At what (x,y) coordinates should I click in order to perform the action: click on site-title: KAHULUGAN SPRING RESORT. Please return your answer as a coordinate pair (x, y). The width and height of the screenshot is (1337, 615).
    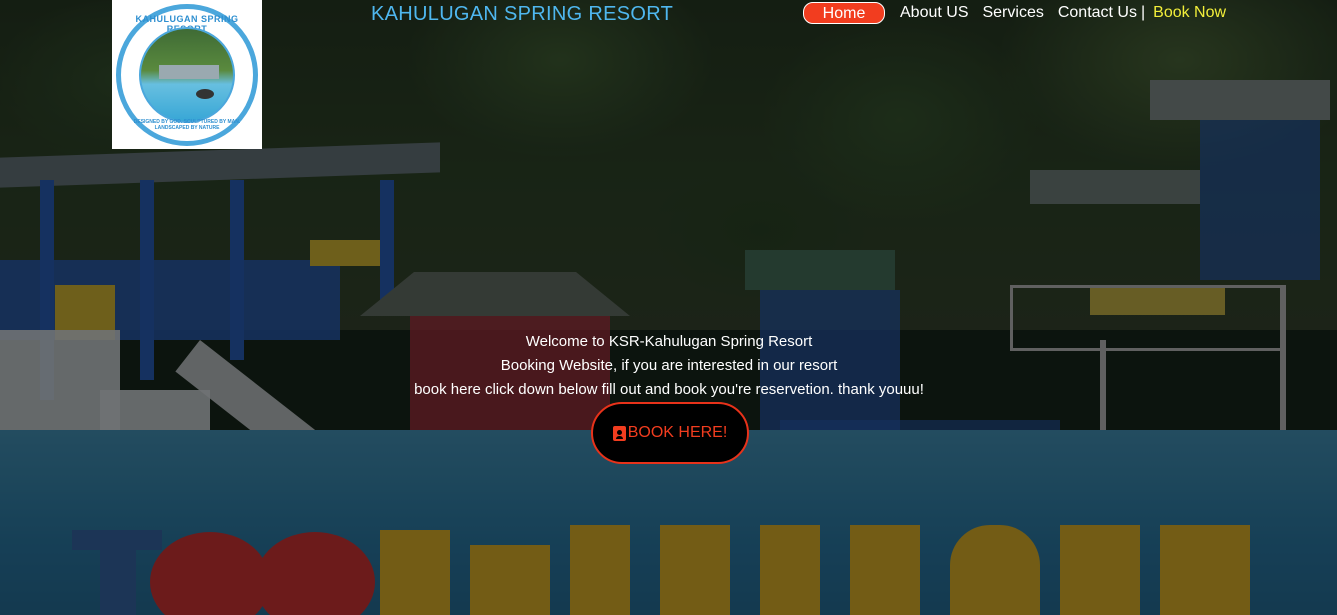
    Looking at the image, I should click on (522, 14).